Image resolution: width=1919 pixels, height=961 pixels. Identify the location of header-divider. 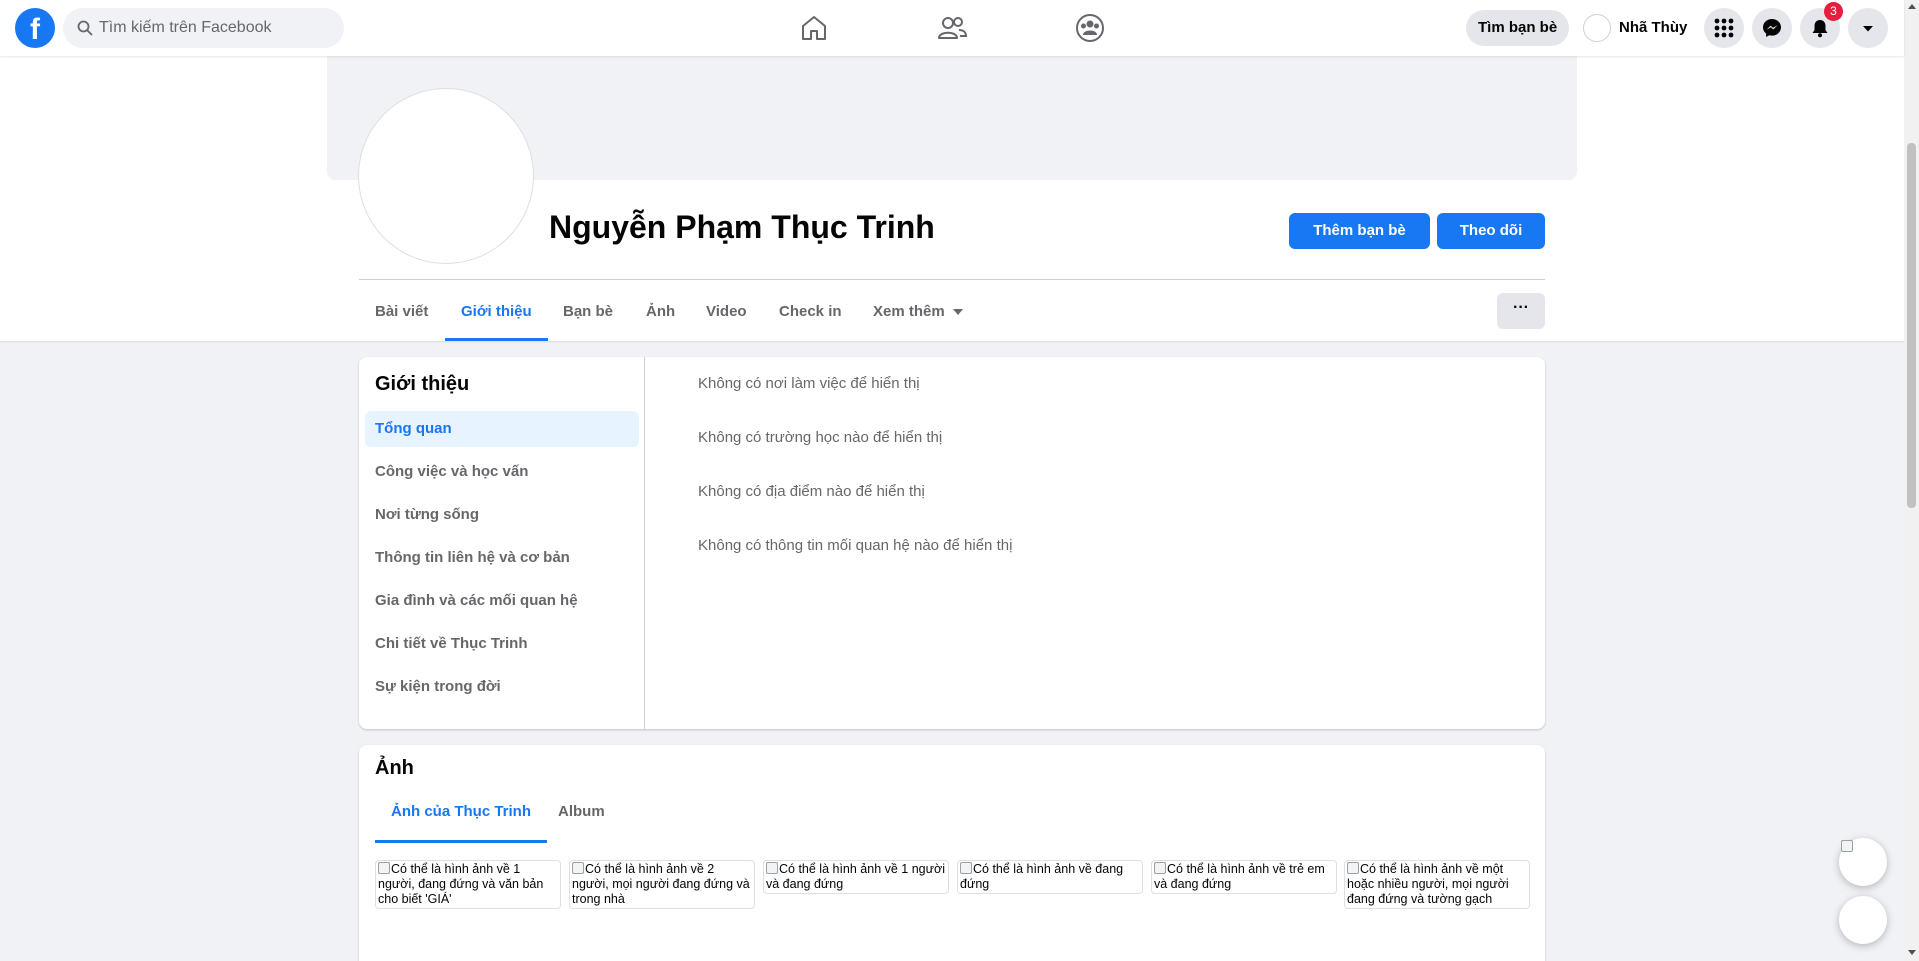
(952, 279).